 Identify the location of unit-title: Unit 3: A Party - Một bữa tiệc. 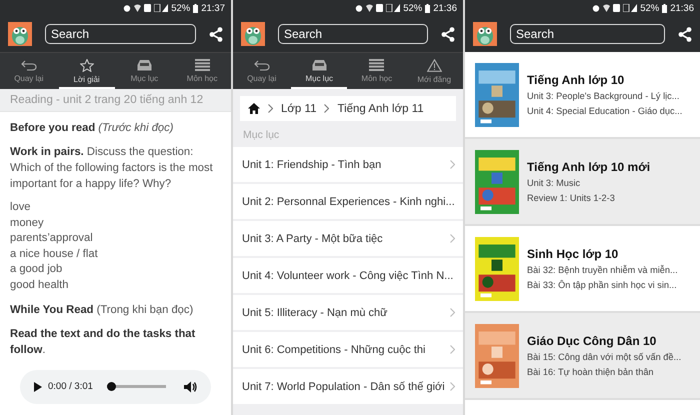
(312, 238).